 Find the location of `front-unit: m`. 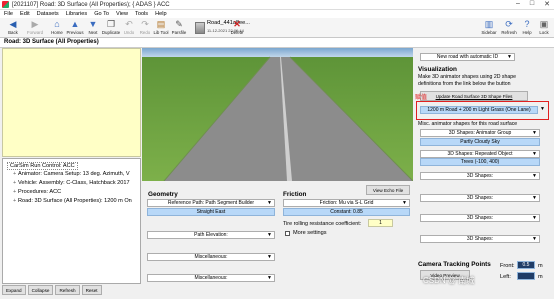

front-unit: m is located at coordinates (540, 266).